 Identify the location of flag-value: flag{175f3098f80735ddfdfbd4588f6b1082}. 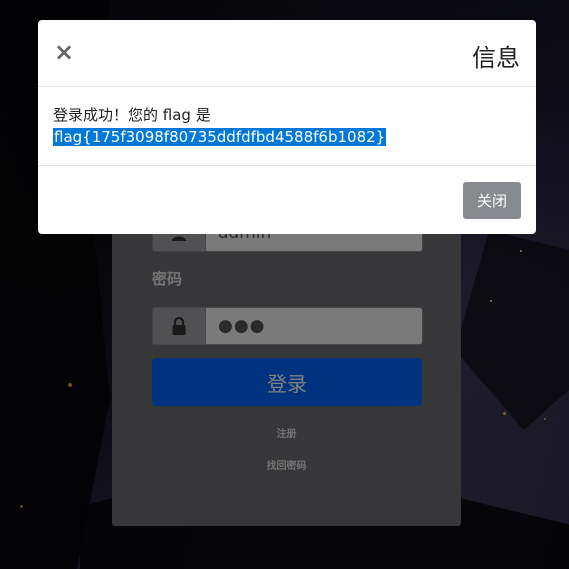
(220, 137).